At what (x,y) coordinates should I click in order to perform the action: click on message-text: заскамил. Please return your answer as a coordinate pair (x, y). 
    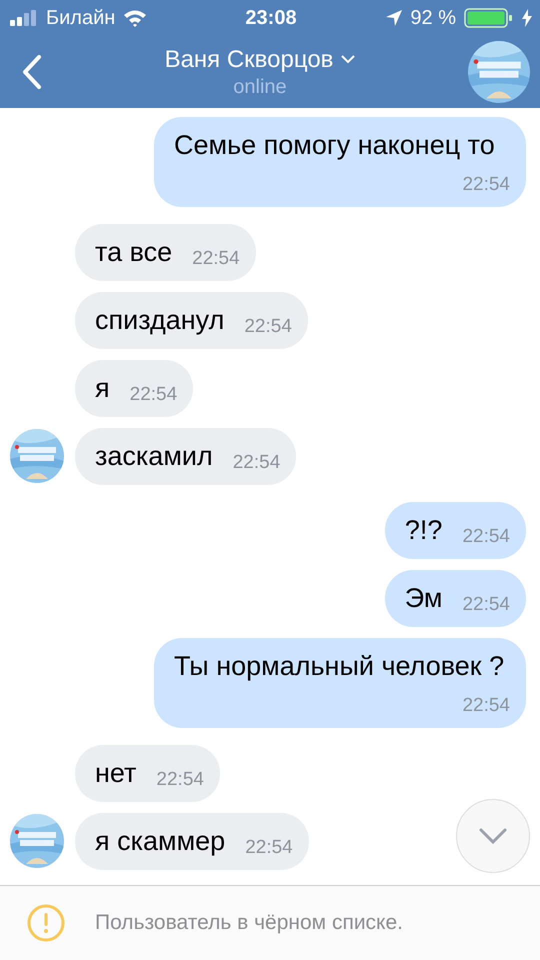
    Looking at the image, I should click on (154, 456).